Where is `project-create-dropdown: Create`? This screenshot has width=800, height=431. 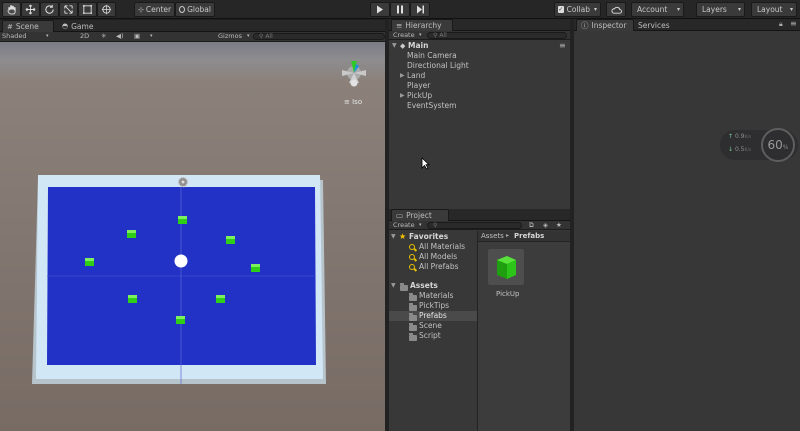
project-create-dropdown: Create is located at coordinates (404, 225).